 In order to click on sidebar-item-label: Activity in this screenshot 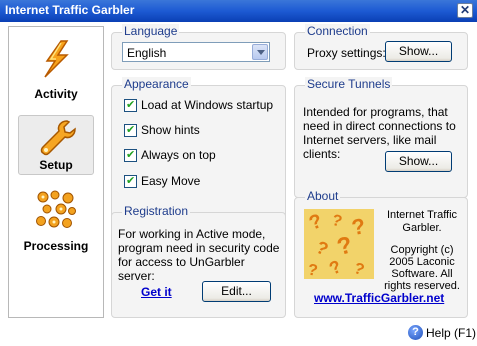, I will do `click(56, 94)`.